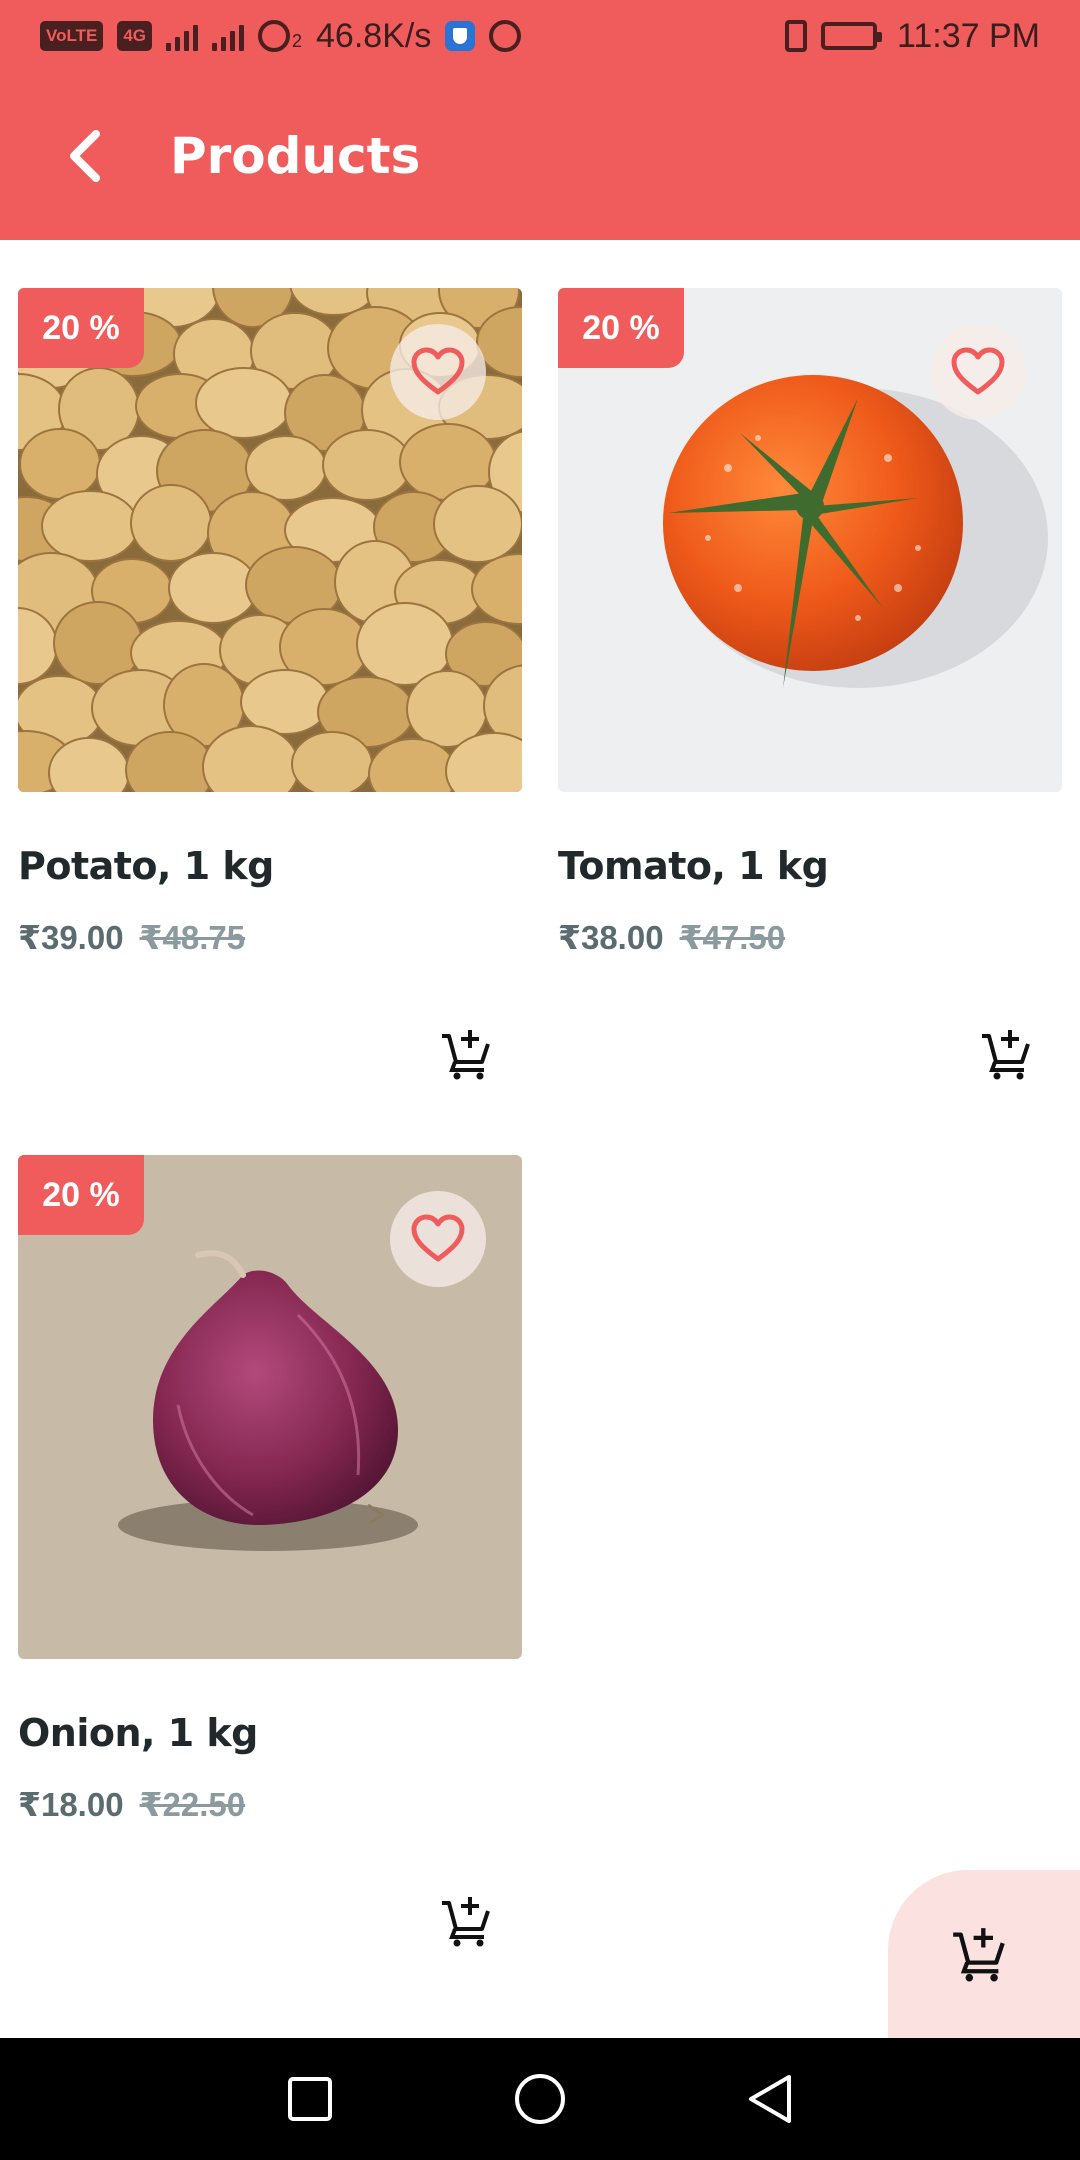 The width and height of the screenshot is (1080, 2160). Describe the element at coordinates (192, 937) in the screenshot. I see `product-mrp: ₹48.75` at that location.